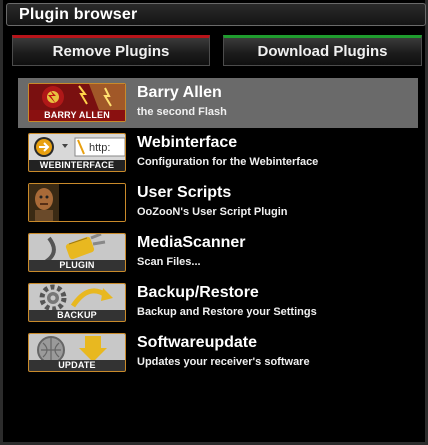 The width and height of the screenshot is (428, 445). I want to click on plugin-thumbnail: BARRY ALLEN, so click(77, 102).